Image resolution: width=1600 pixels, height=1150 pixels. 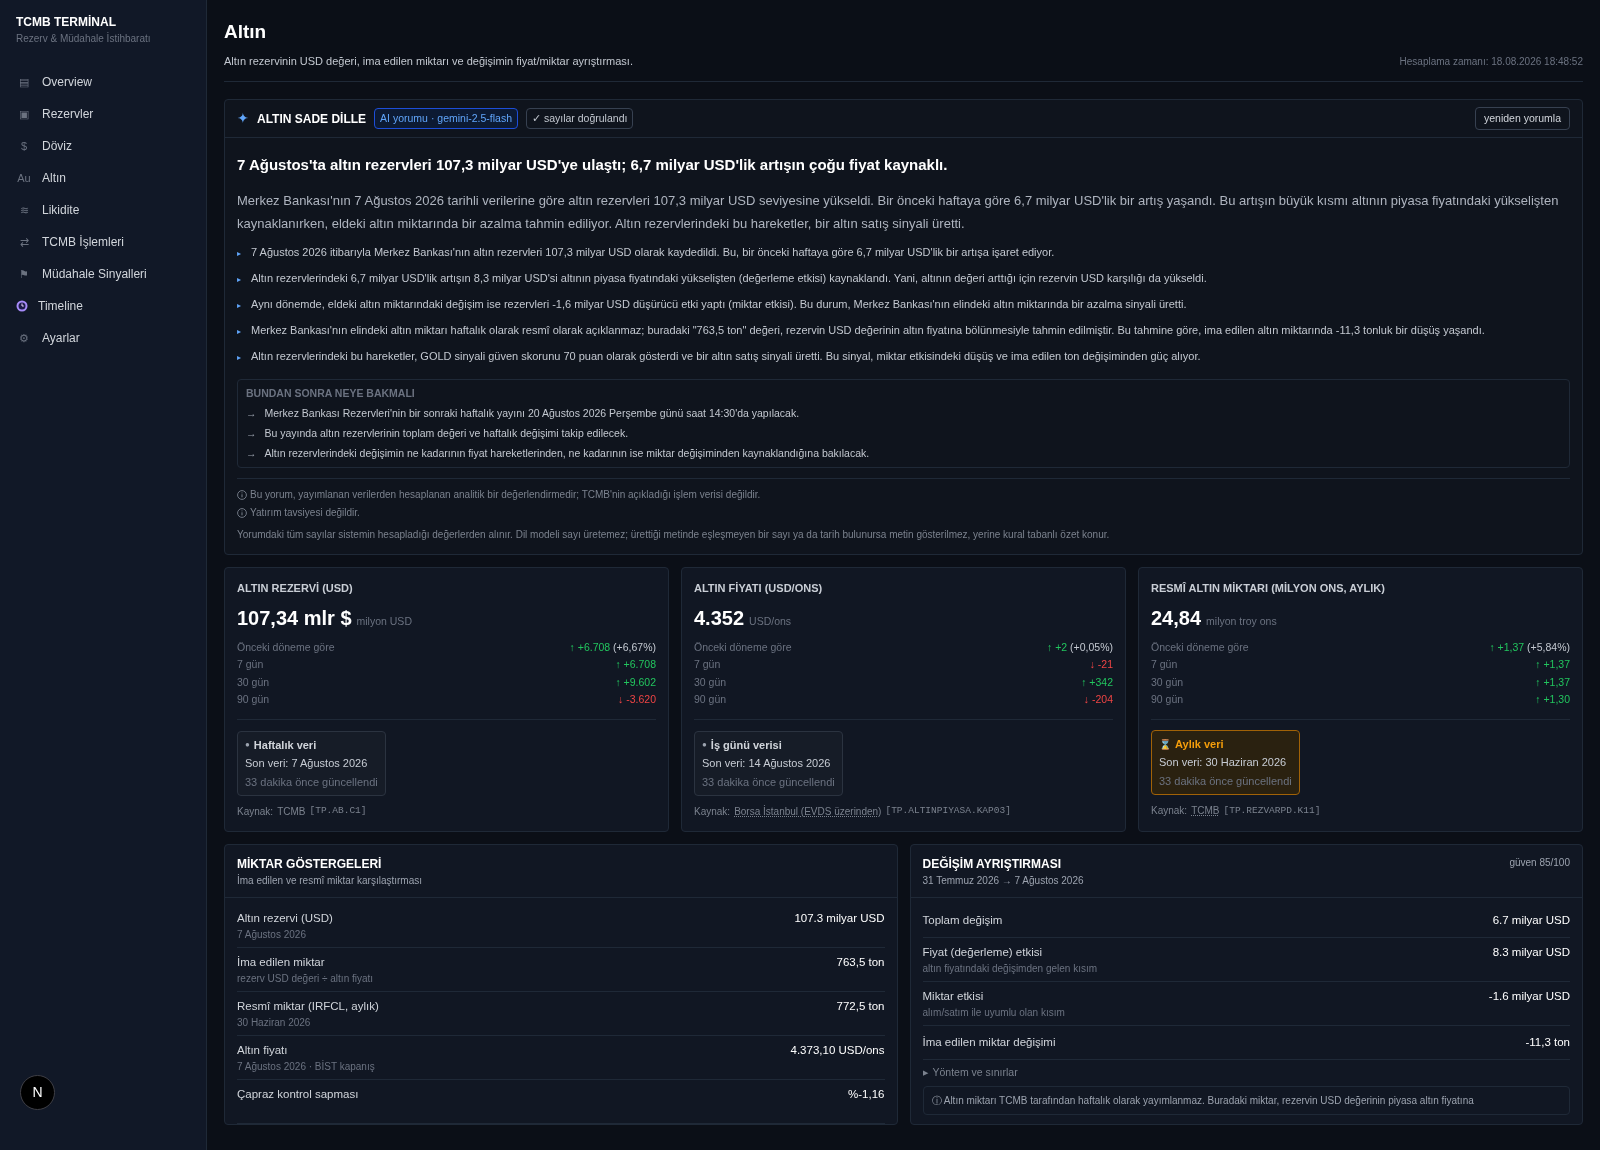 What do you see at coordinates (103, 210) in the screenshot?
I see `sidebar-item: ≋ Likidite` at bounding box center [103, 210].